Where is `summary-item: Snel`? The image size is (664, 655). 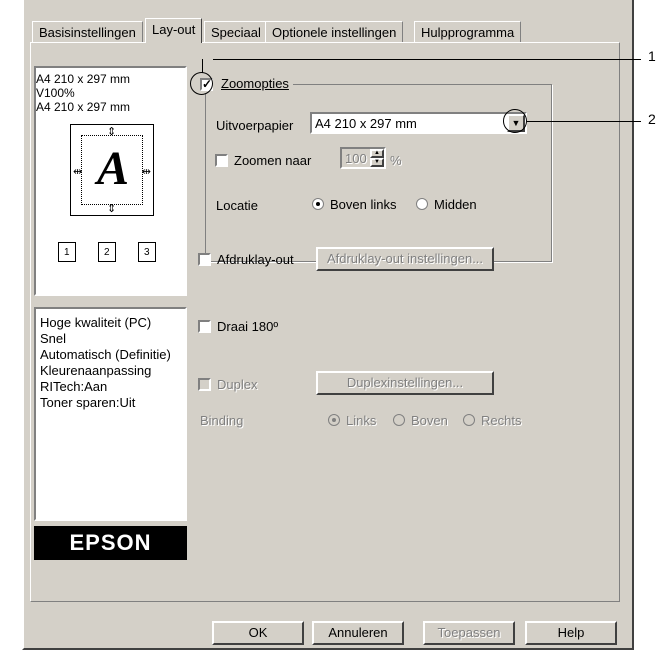 summary-item: Snel is located at coordinates (53, 338).